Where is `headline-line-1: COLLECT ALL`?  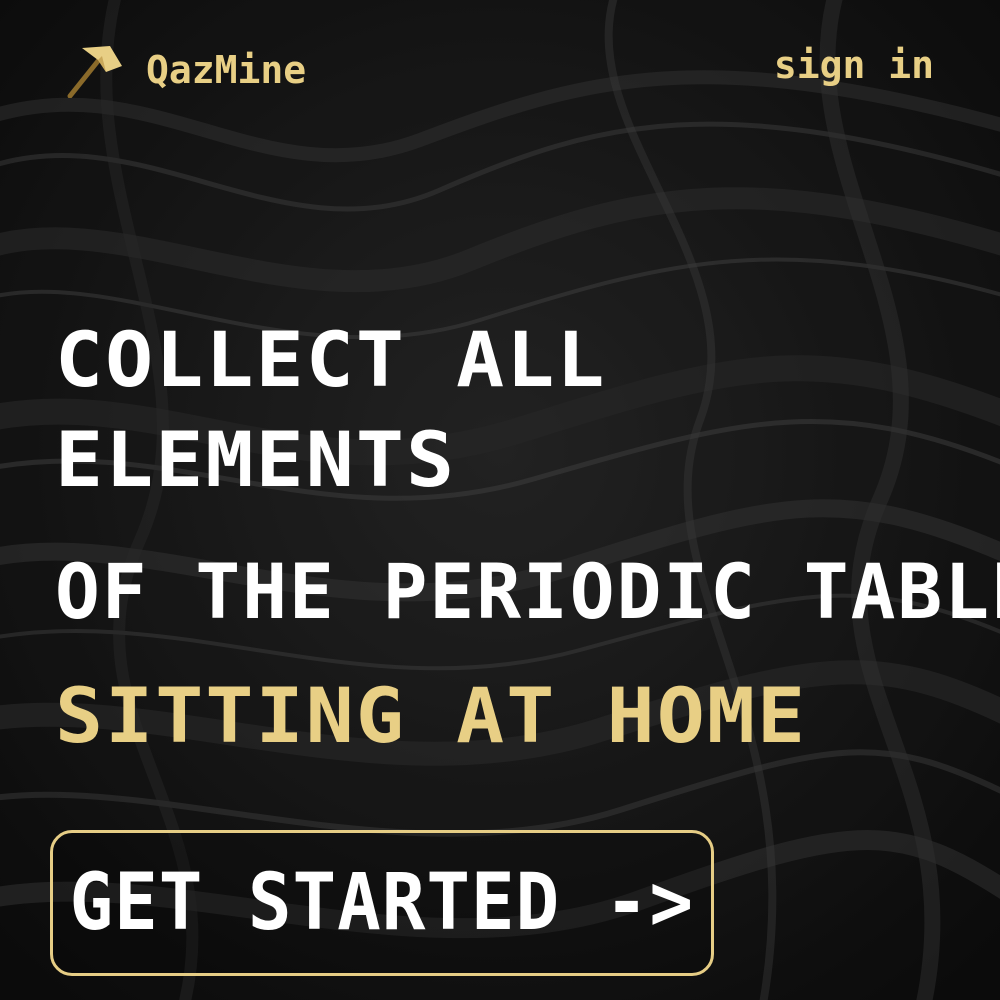 headline-line-1: COLLECT ALL is located at coordinates (331, 359).